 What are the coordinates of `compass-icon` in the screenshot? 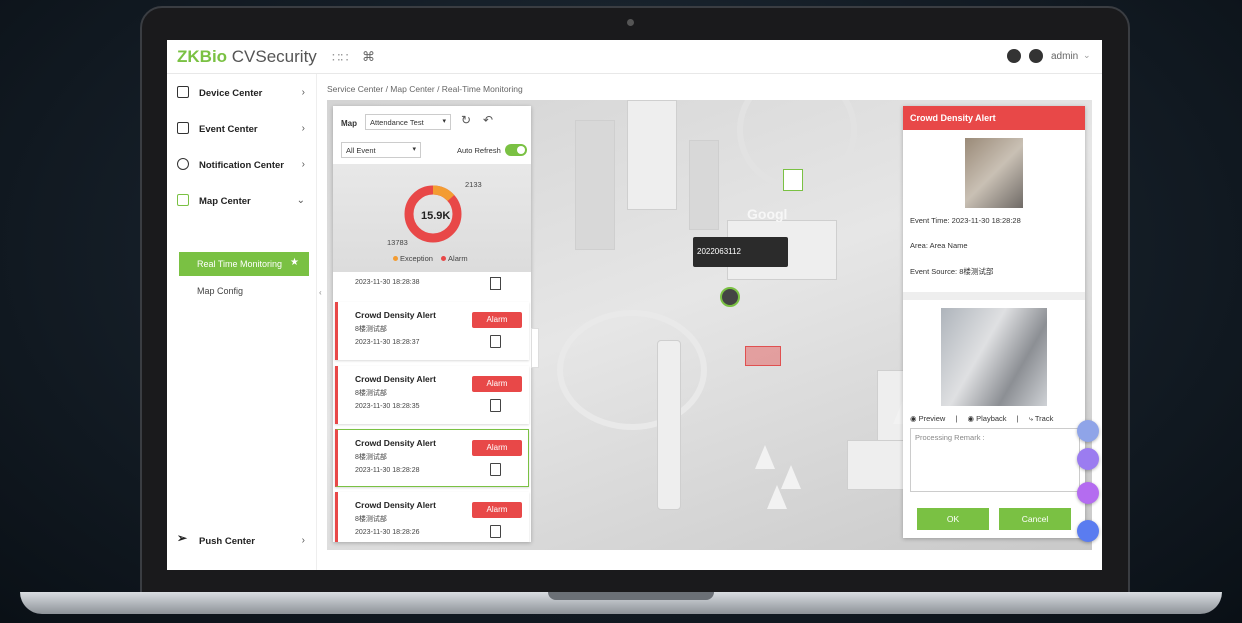 It's located at (1014, 56).